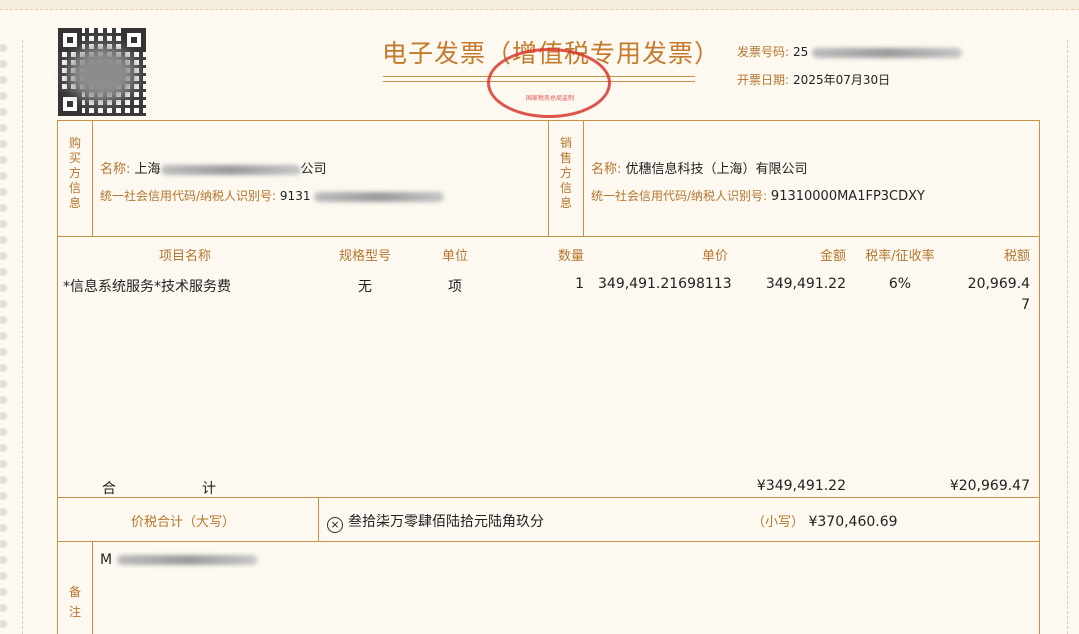 This screenshot has width=1079, height=634. I want to click on qr-code, so click(102, 72).